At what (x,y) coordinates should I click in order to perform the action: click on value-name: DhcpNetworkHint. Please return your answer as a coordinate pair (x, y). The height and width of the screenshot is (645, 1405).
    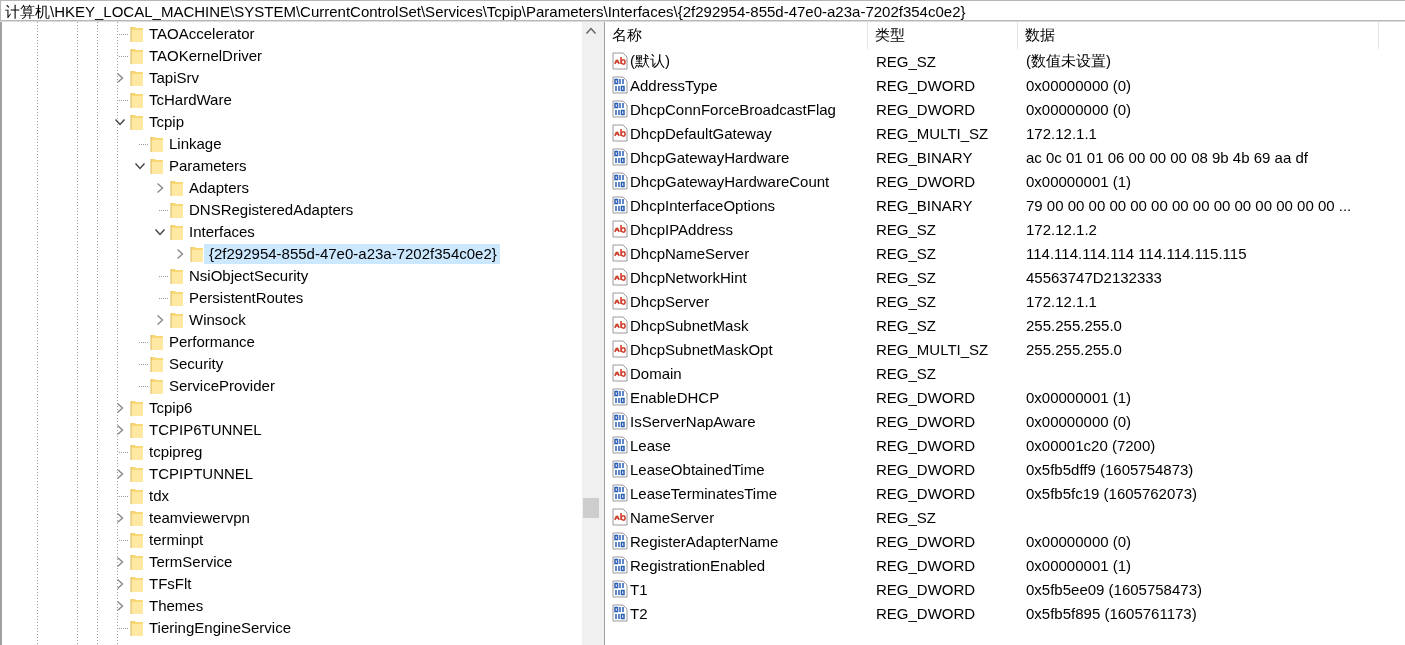
    Looking at the image, I should click on (688, 277).